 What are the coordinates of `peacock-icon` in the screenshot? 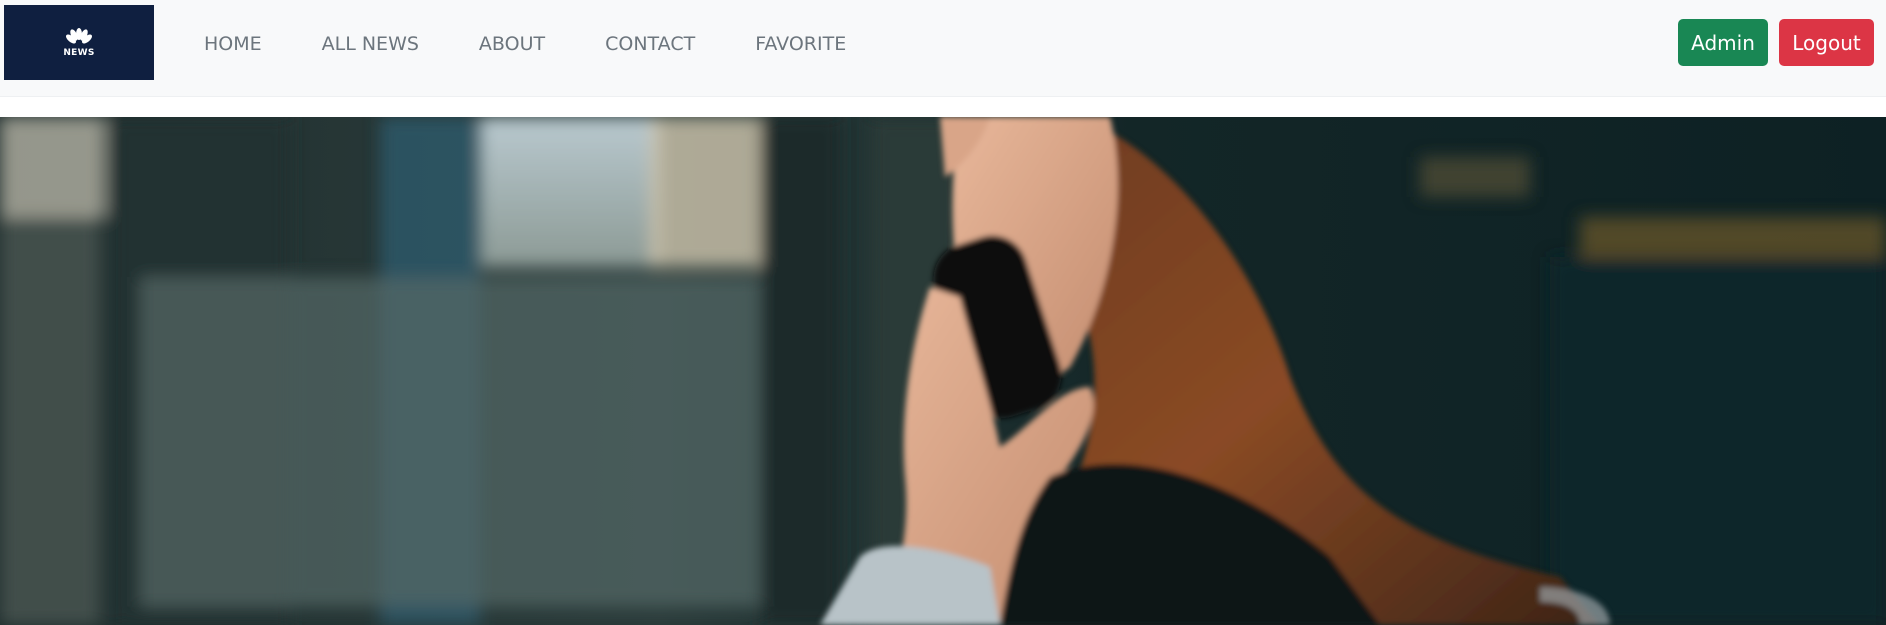 It's located at (79, 36).